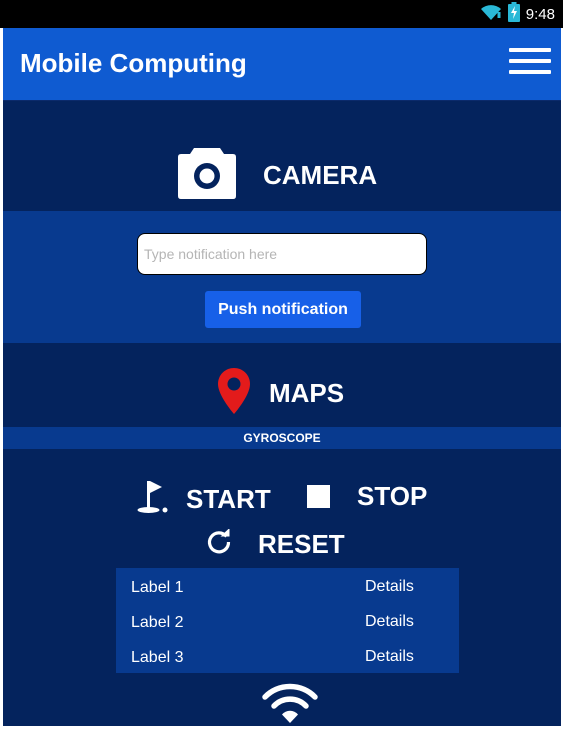 The image size is (563, 730). What do you see at coordinates (540, 14) in the screenshot?
I see `status-time: 9:48` at bounding box center [540, 14].